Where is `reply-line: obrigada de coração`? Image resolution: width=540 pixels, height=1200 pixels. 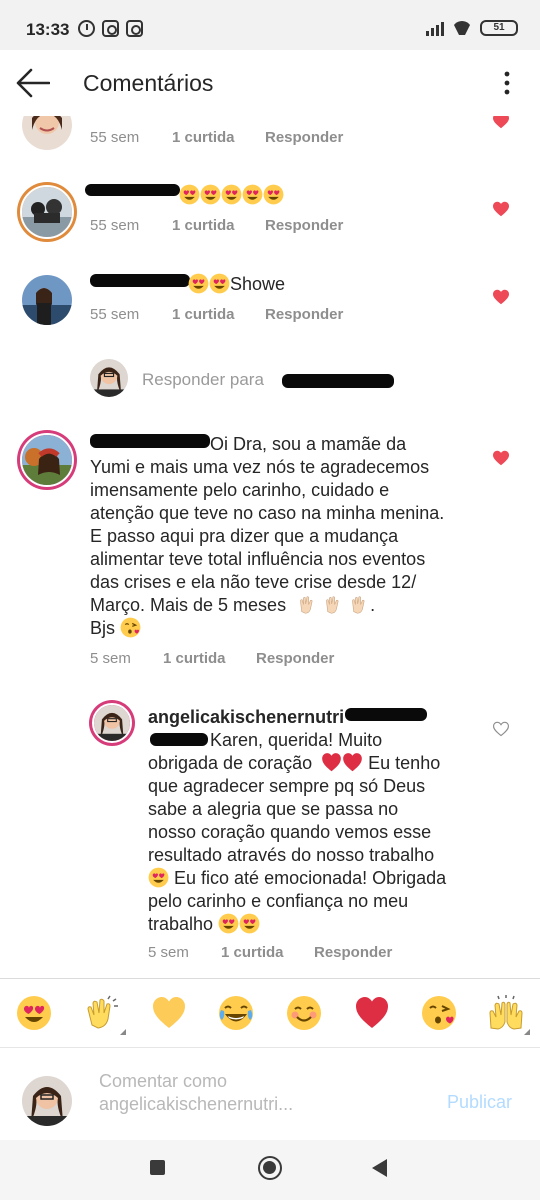
reply-line: obrigada de coração is located at coordinates (230, 763).